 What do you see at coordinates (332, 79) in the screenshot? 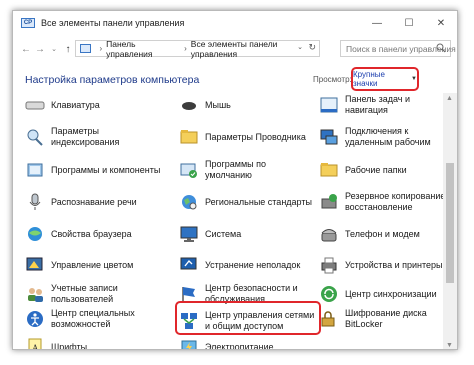
I see `view-label: Просмотр:` at bounding box center [332, 79].